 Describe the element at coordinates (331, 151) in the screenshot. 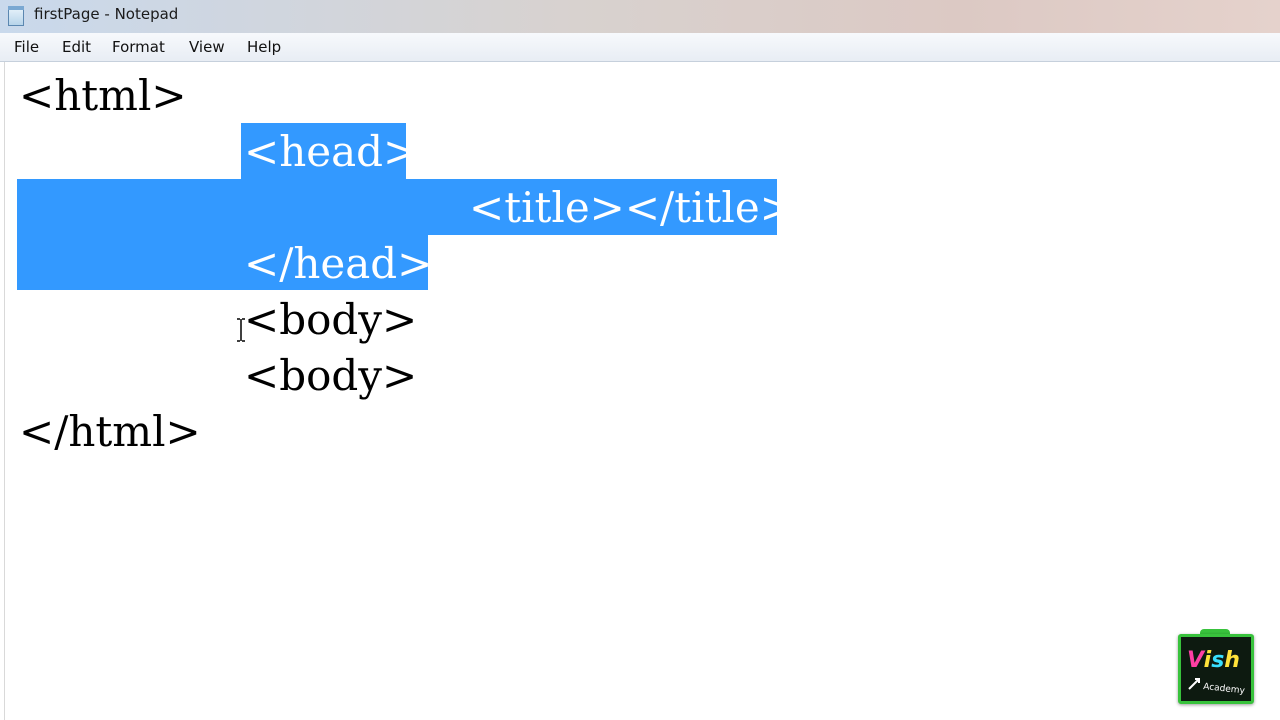

I see `code-line-selected: <head>` at that location.